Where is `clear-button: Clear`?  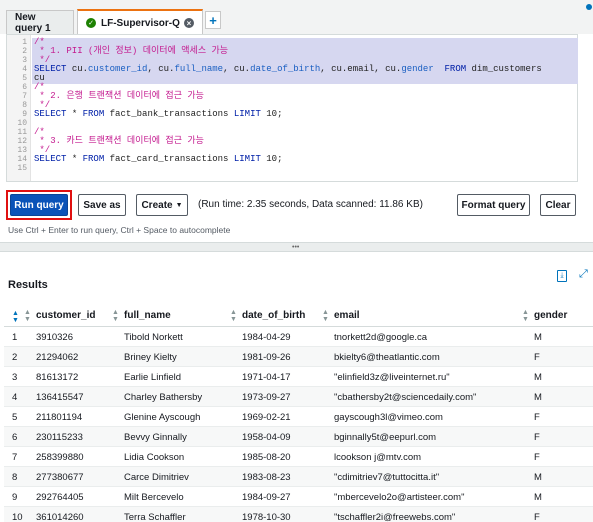 clear-button: Clear is located at coordinates (558, 205).